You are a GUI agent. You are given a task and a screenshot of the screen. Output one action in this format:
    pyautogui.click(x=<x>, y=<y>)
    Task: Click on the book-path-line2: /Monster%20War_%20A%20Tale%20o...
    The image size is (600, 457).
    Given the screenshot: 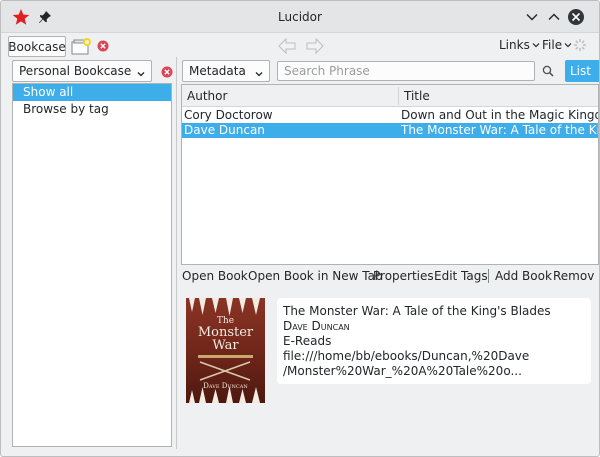 What is the action you would take?
    pyautogui.click(x=437, y=371)
    